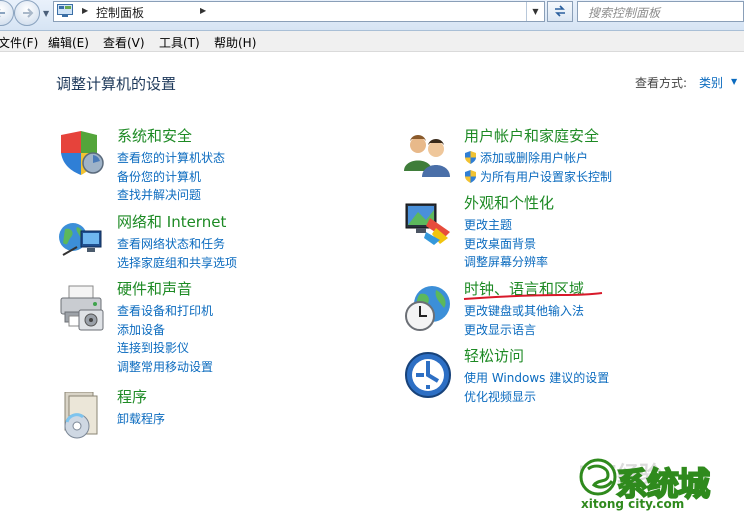 The height and width of the screenshot is (517, 744). I want to click on address-bar: ▼ ▶ 控制面板 ▶ ▼ 搜索控制面板, so click(372, 15).